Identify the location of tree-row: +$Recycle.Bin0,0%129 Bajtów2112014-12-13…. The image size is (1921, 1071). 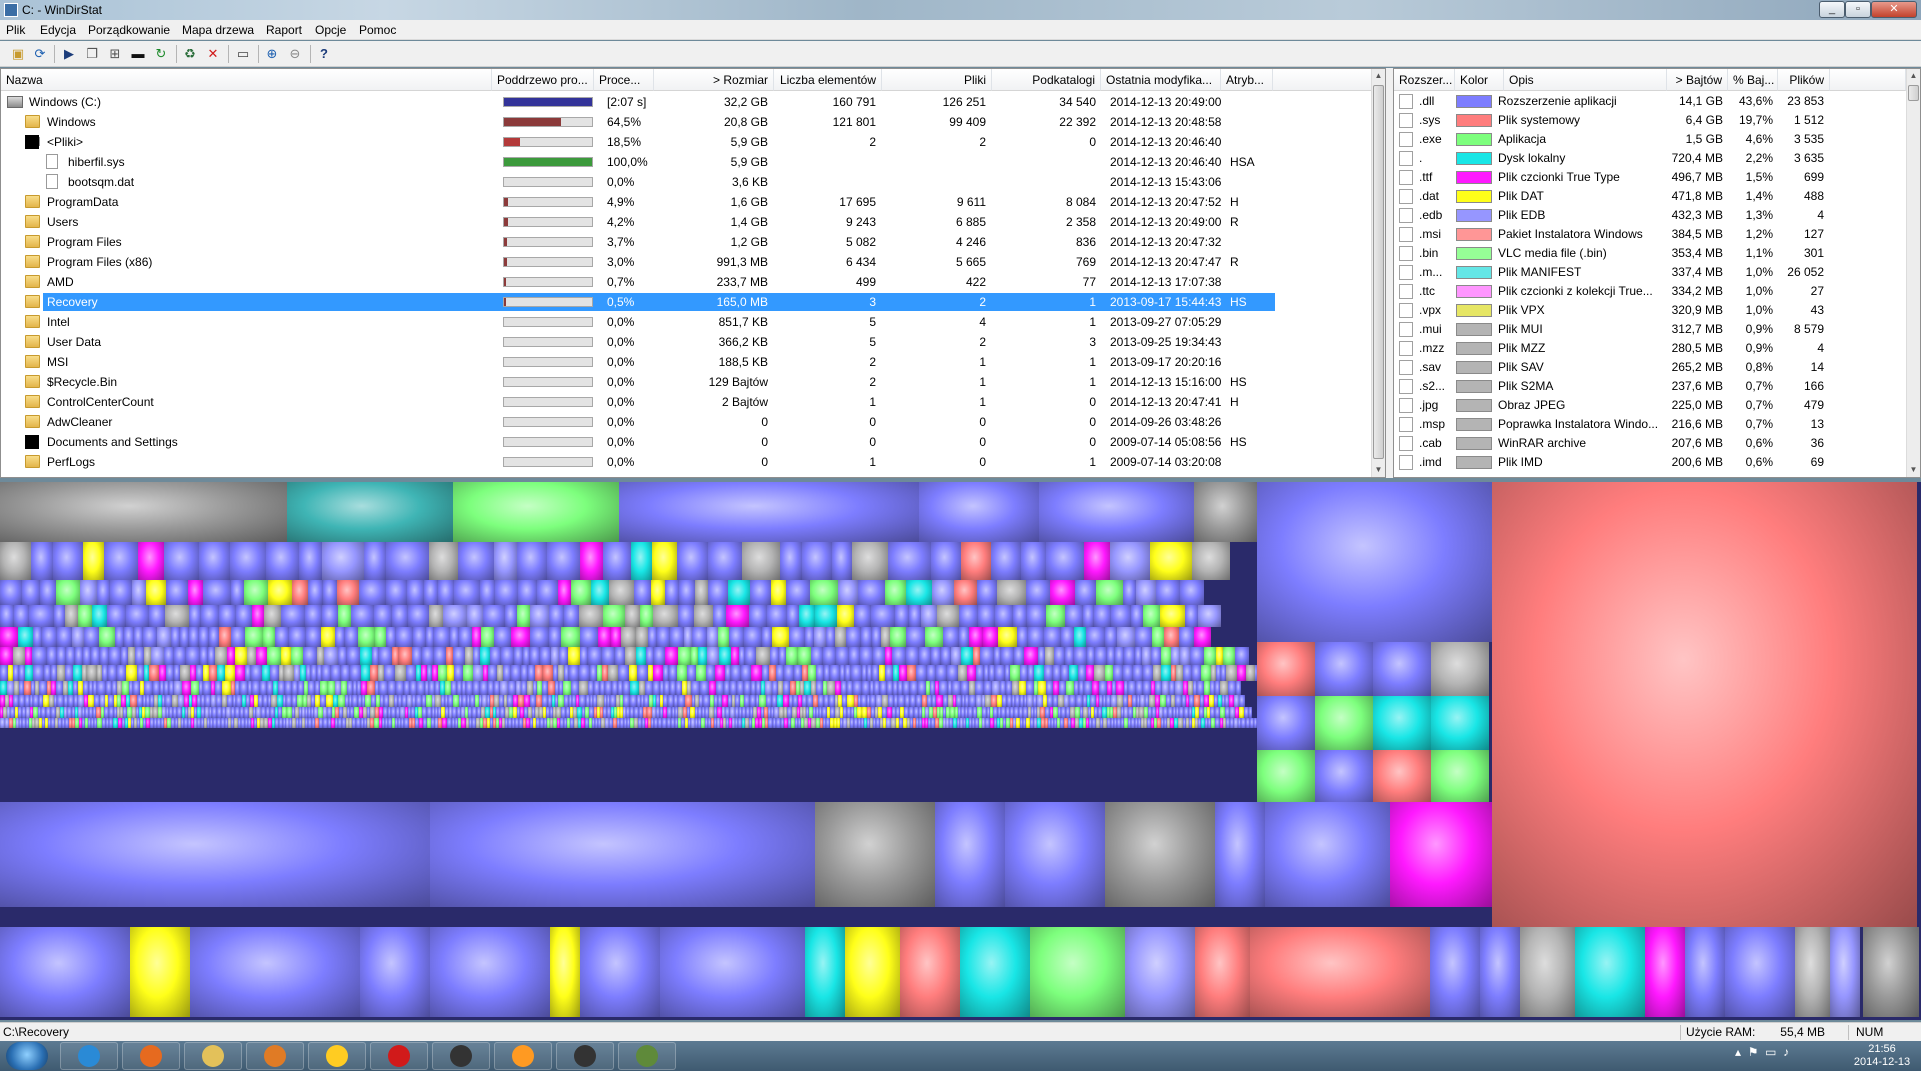
(687, 382).